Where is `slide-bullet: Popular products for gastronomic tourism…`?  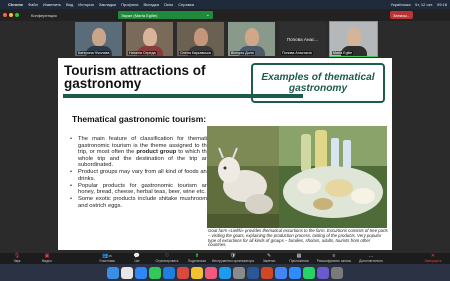 slide-bullet: Popular products for gastronomic tourism… is located at coordinates (140, 189).